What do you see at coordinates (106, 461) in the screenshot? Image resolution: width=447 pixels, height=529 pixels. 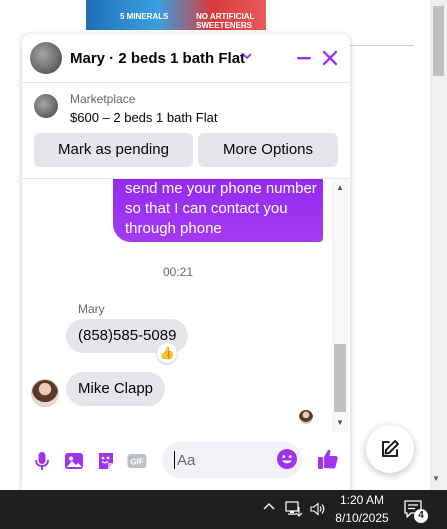 I see `sticker-icon` at bounding box center [106, 461].